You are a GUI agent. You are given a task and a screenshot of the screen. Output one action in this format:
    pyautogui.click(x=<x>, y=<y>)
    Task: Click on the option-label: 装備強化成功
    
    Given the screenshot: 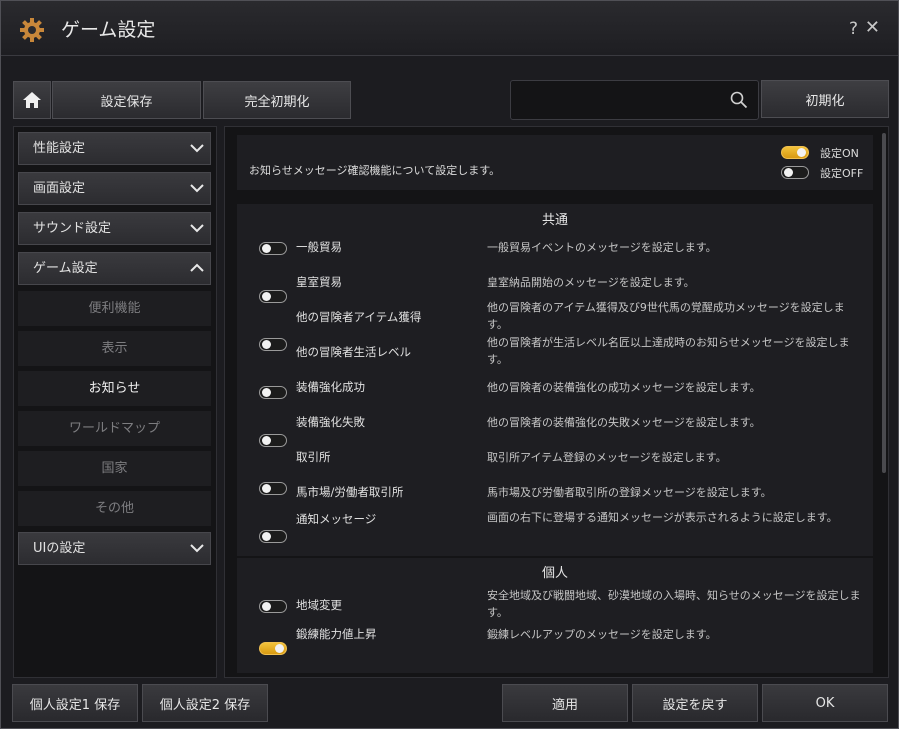 What is the action you would take?
    pyautogui.click(x=330, y=387)
    